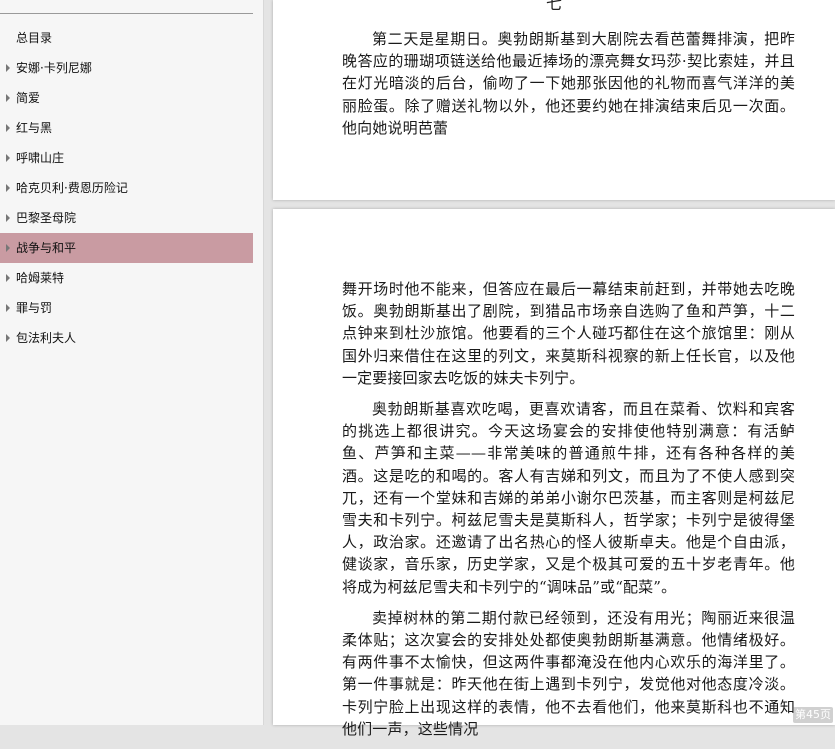  I want to click on sidebar-divider, so click(126, 13).